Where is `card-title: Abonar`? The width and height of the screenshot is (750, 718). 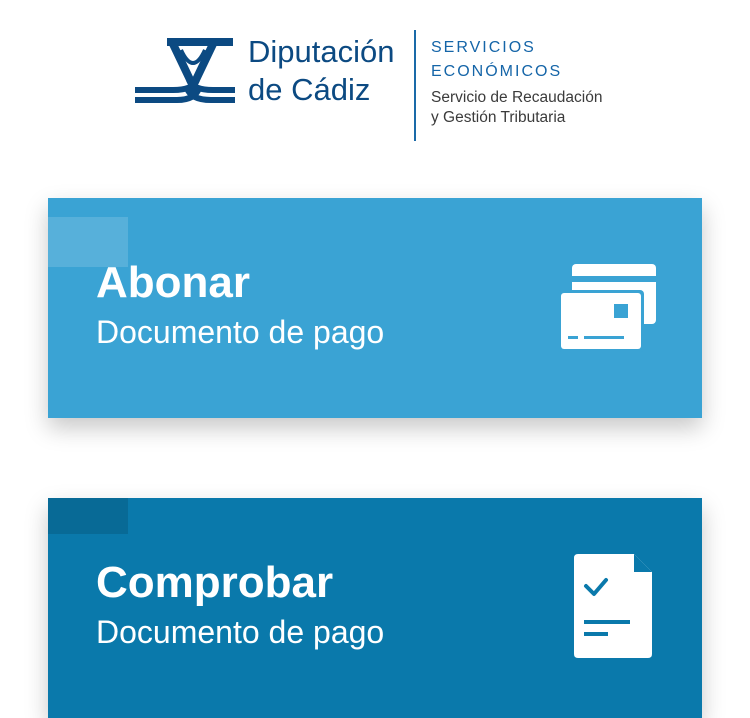
card-title: Abonar is located at coordinates (173, 282).